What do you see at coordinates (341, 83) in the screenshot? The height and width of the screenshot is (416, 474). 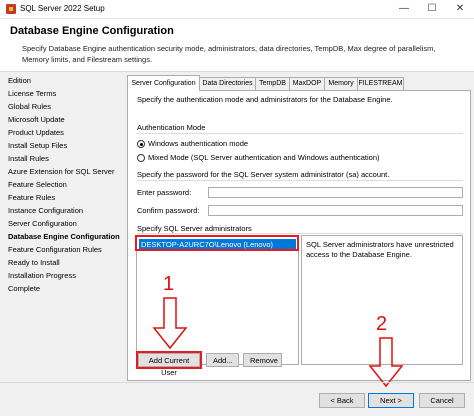 I see `tab-memory: Memory` at bounding box center [341, 83].